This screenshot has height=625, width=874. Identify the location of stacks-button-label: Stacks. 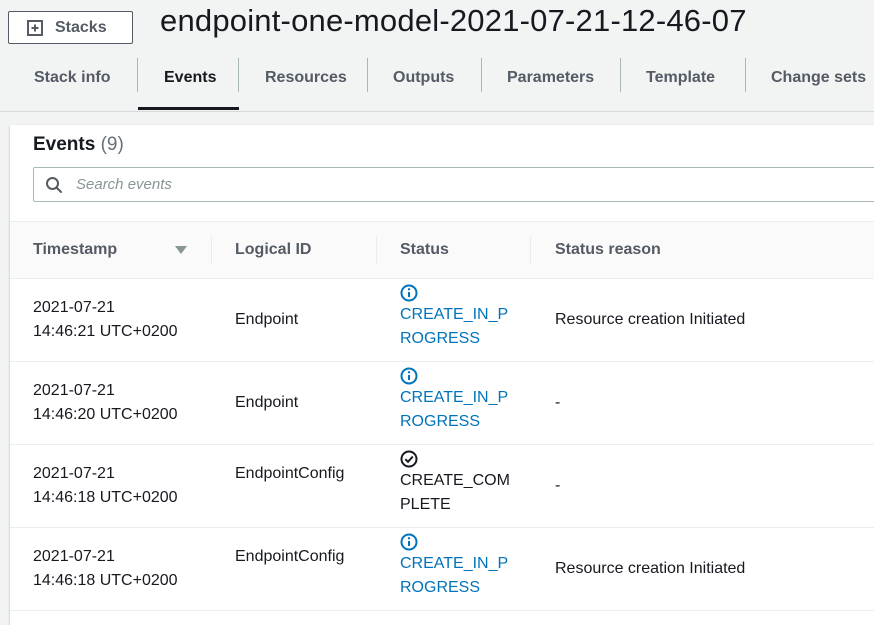
(81, 27).